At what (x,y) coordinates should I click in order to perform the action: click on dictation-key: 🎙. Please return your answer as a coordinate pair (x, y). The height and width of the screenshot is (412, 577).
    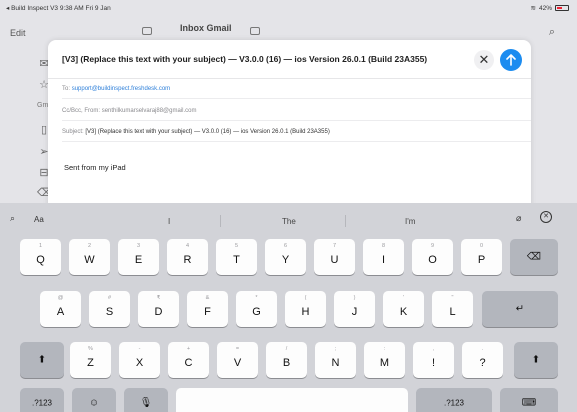
    Looking at the image, I should click on (146, 400).